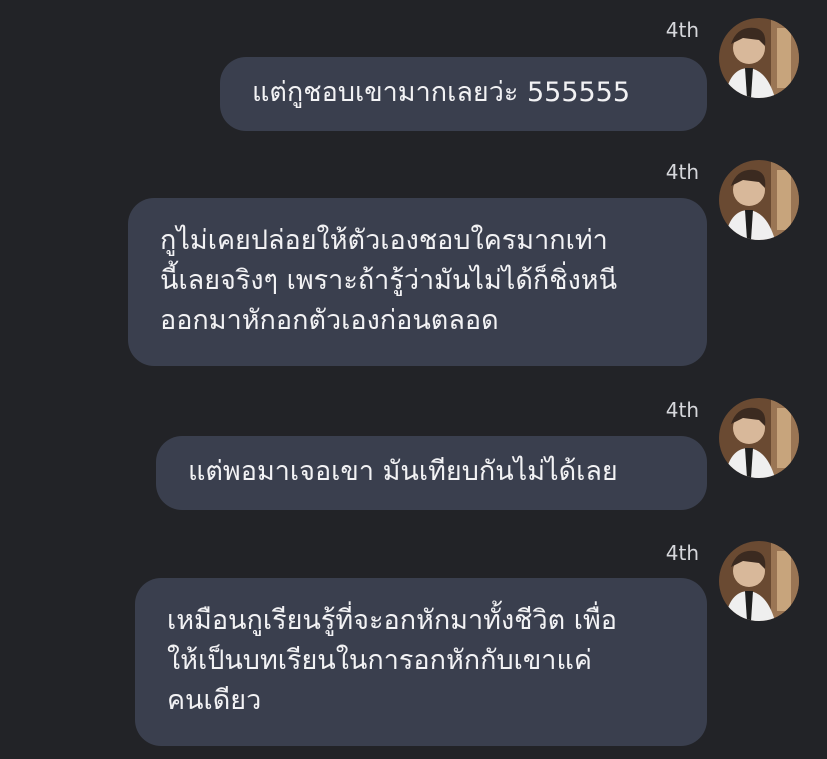 The height and width of the screenshot is (759, 827). I want to click on message-bubble: แต่พอมาเจอเขา มันเทียบกันไม่ได้เลย, so click(431, 473).